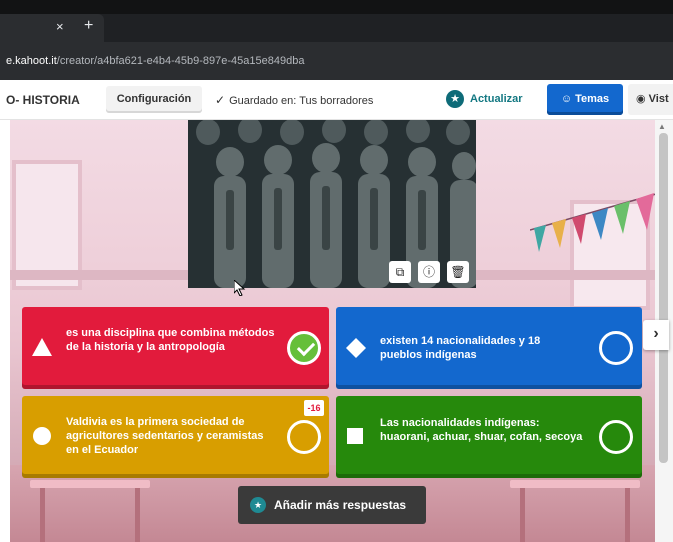 The height and width of the screenshot is (542, 673). I want to click on trash-icon: 🗑, so click(458, 272).